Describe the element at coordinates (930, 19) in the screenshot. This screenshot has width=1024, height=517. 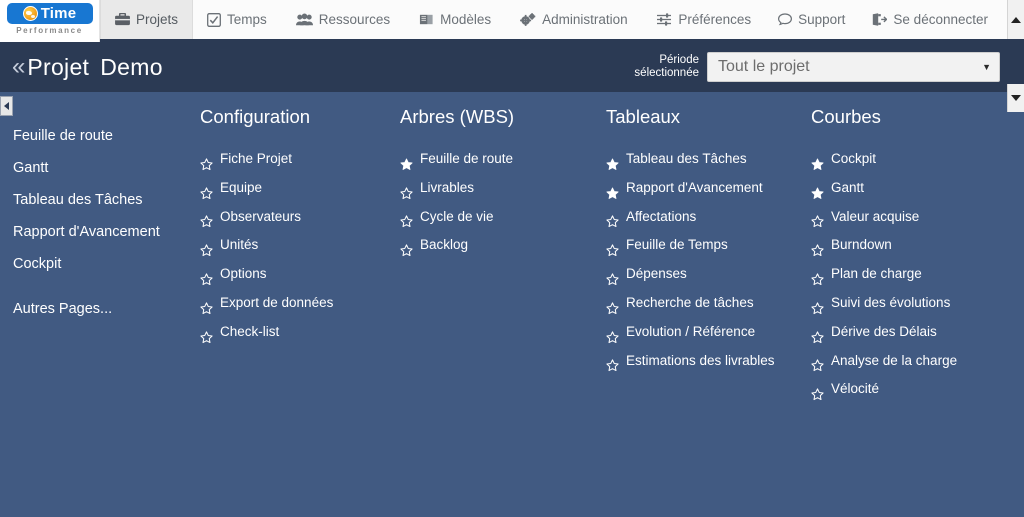
I see `nav-item-logout: Se déconnecter` at that location.